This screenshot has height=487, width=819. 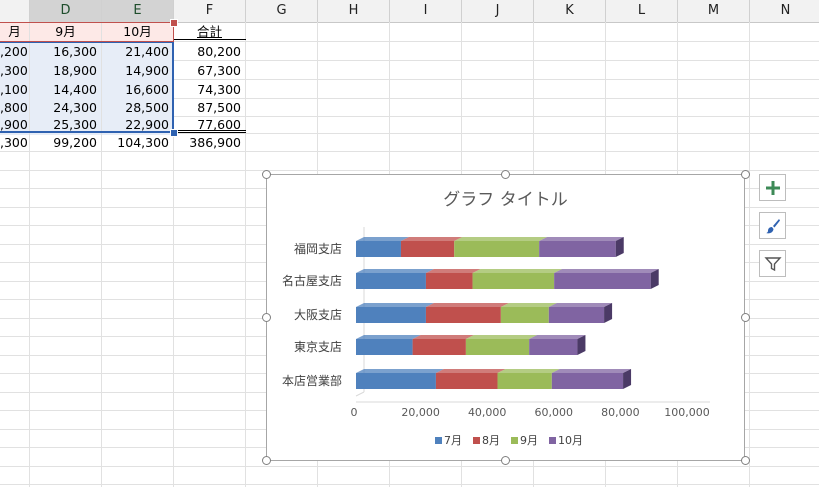 What do you see at coordinates (137, 52) in the screenshot?
I see `cell-e: 21,400` at bounding box center [137, 52].